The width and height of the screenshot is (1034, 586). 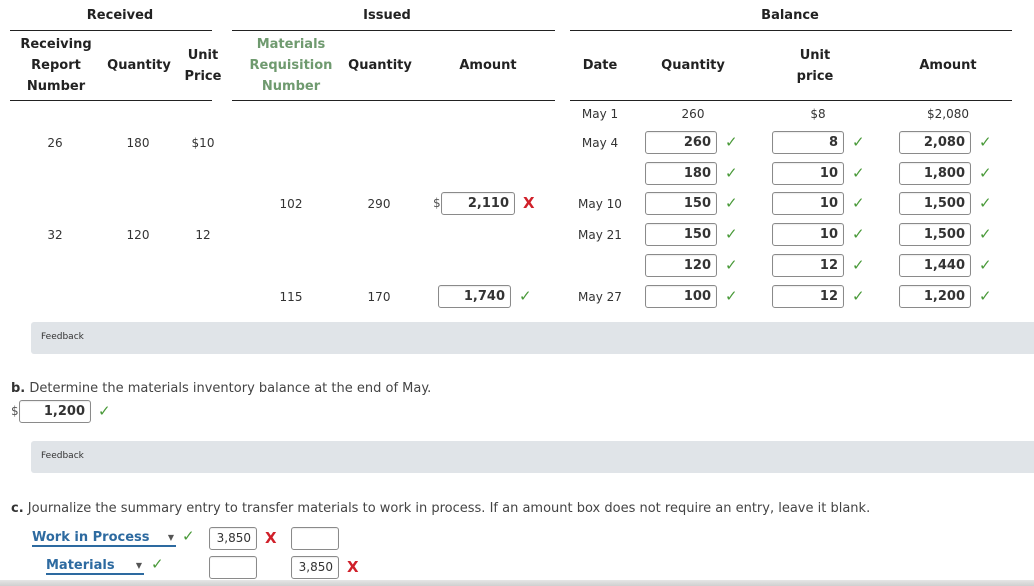 I want to click on balance-date: May 1, so click(x=600, y=114).